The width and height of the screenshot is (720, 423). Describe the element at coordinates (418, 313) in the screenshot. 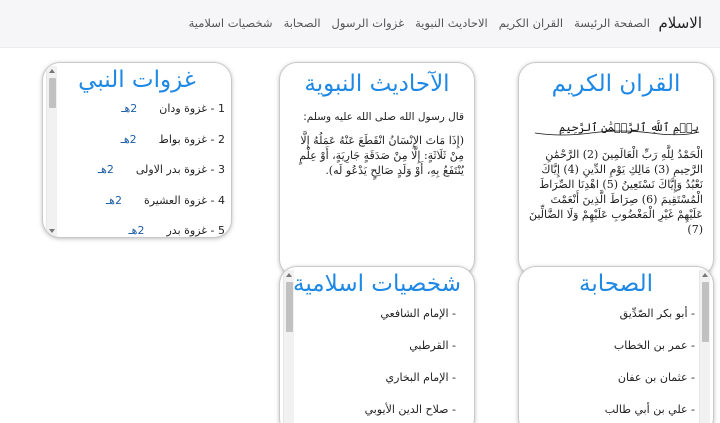

I see `list-item: - الإمام الشافعي` at that location.